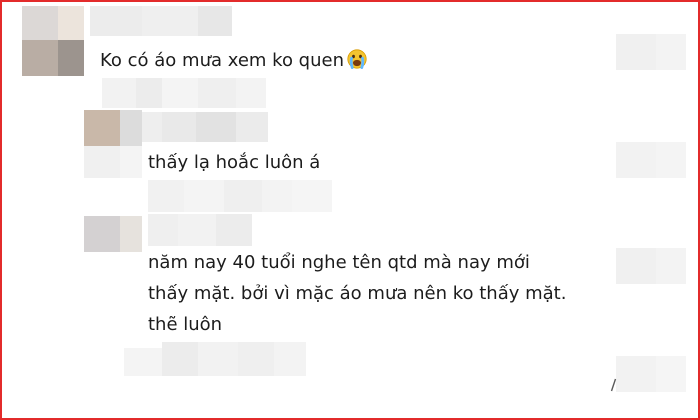  What do you see at coordinates (339, 262) in the screenshot?
I see `reply-2-line-1: năm nay 40 tuổi nghe tên qtd mà nay mới` at bounding box center [339, 262].